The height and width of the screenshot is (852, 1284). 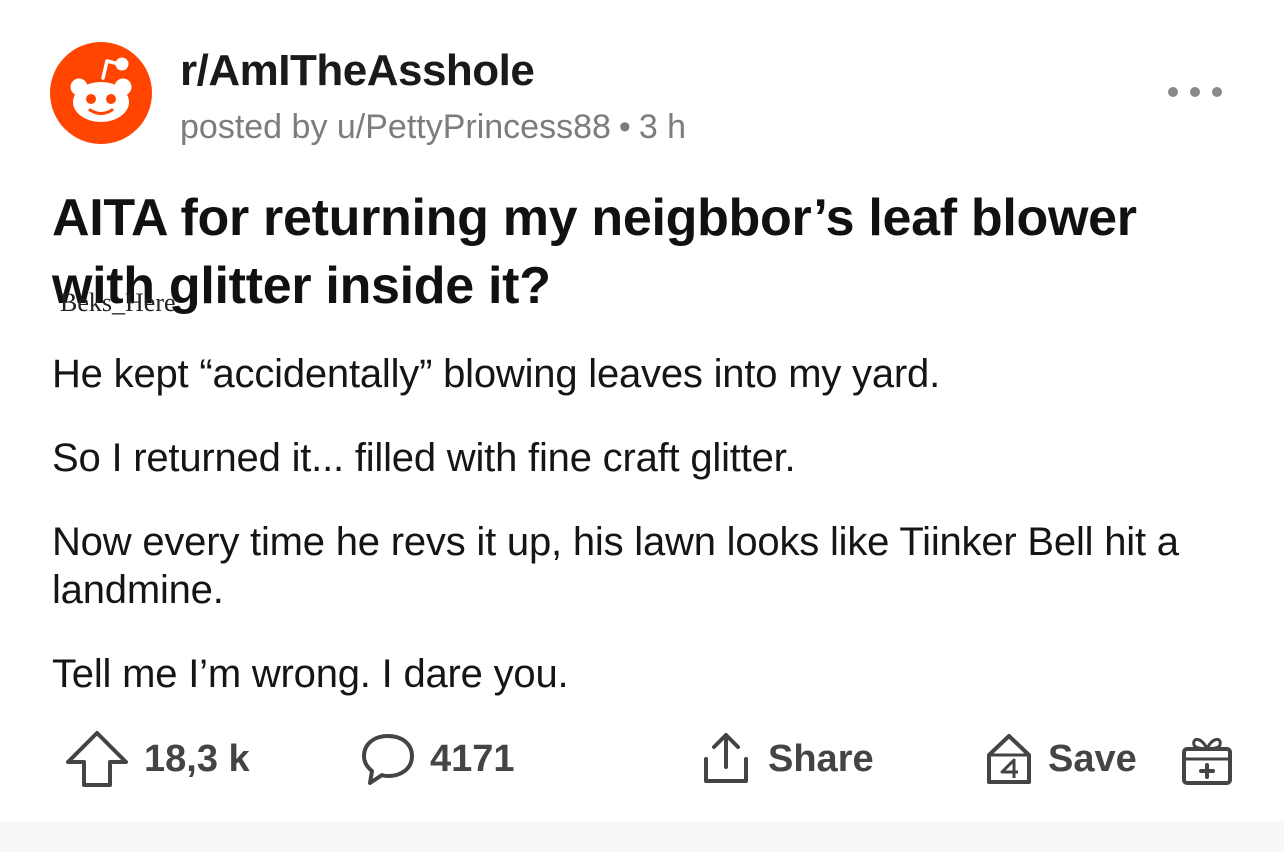 I want to click on share-label: Share, so click(x=821, y=758).